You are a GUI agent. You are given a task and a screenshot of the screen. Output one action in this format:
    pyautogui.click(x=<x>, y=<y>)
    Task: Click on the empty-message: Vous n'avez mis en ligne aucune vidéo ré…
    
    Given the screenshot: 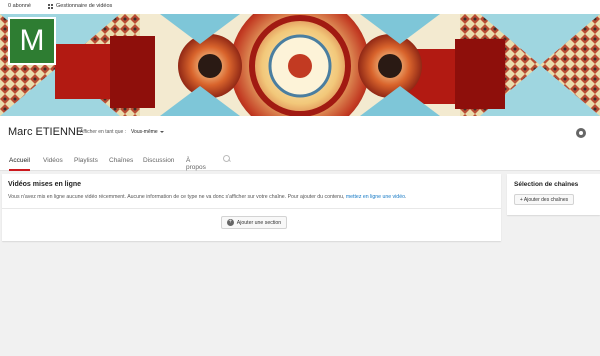 What is the action you would take?
    pyautogui.click(x=207, y=197)
    